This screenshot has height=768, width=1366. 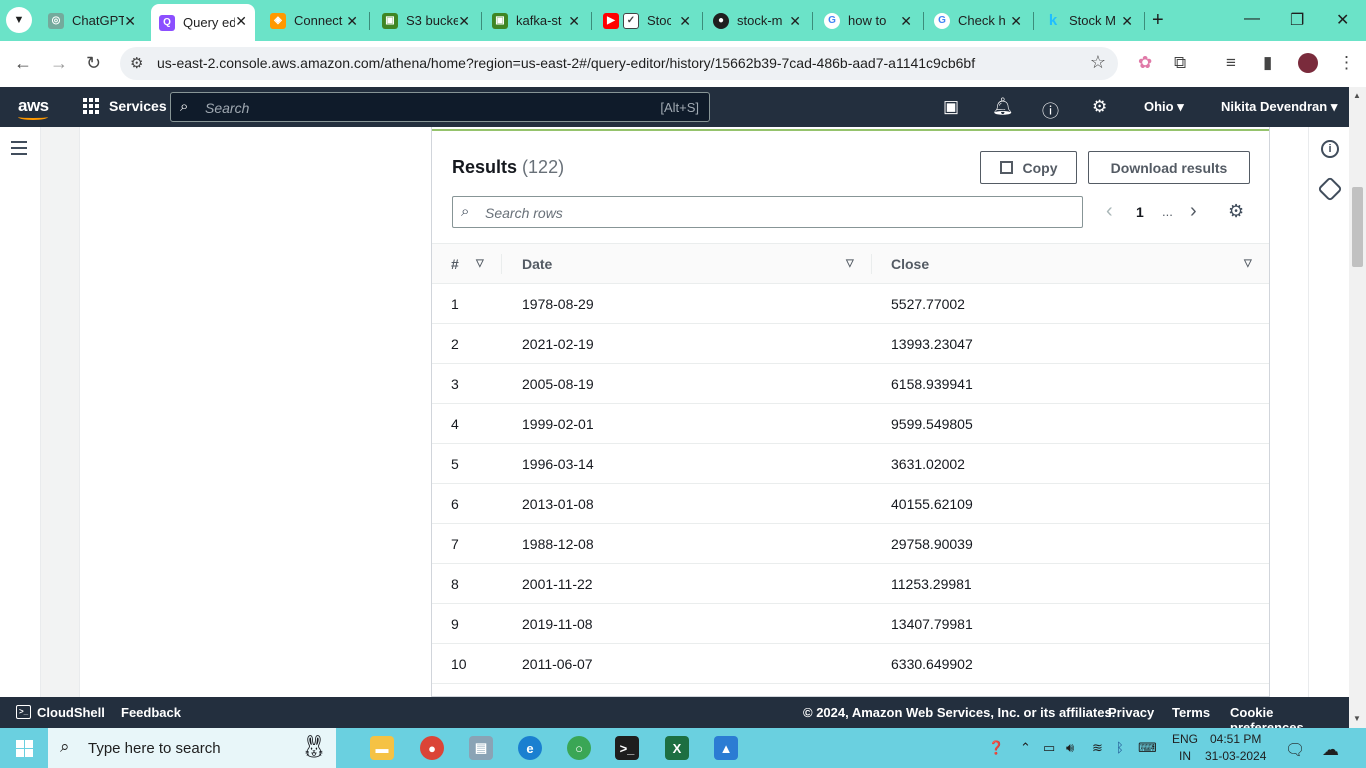 What do you see at coordinates (850, 544) in the screenshot?
I see `table-row: 7 1988-12-08 29758.90039` at bounding box center [850, 544].